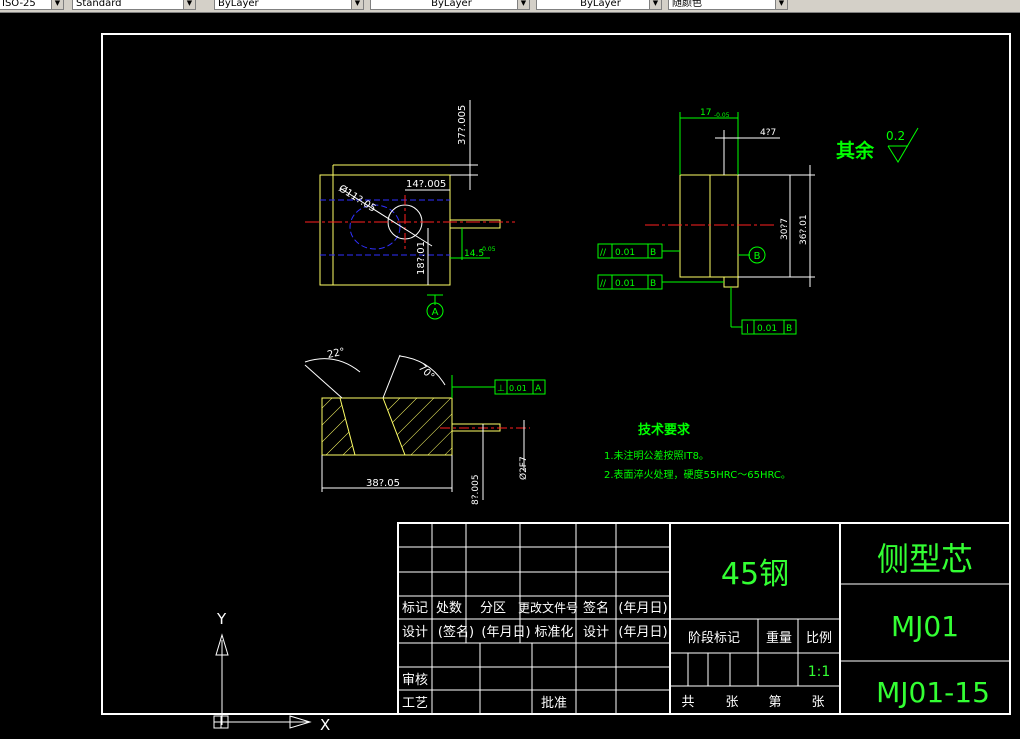  Describe the element at coordinates (383, 483) in the screenshot. I see `dim-38: 38?.05` at that location.